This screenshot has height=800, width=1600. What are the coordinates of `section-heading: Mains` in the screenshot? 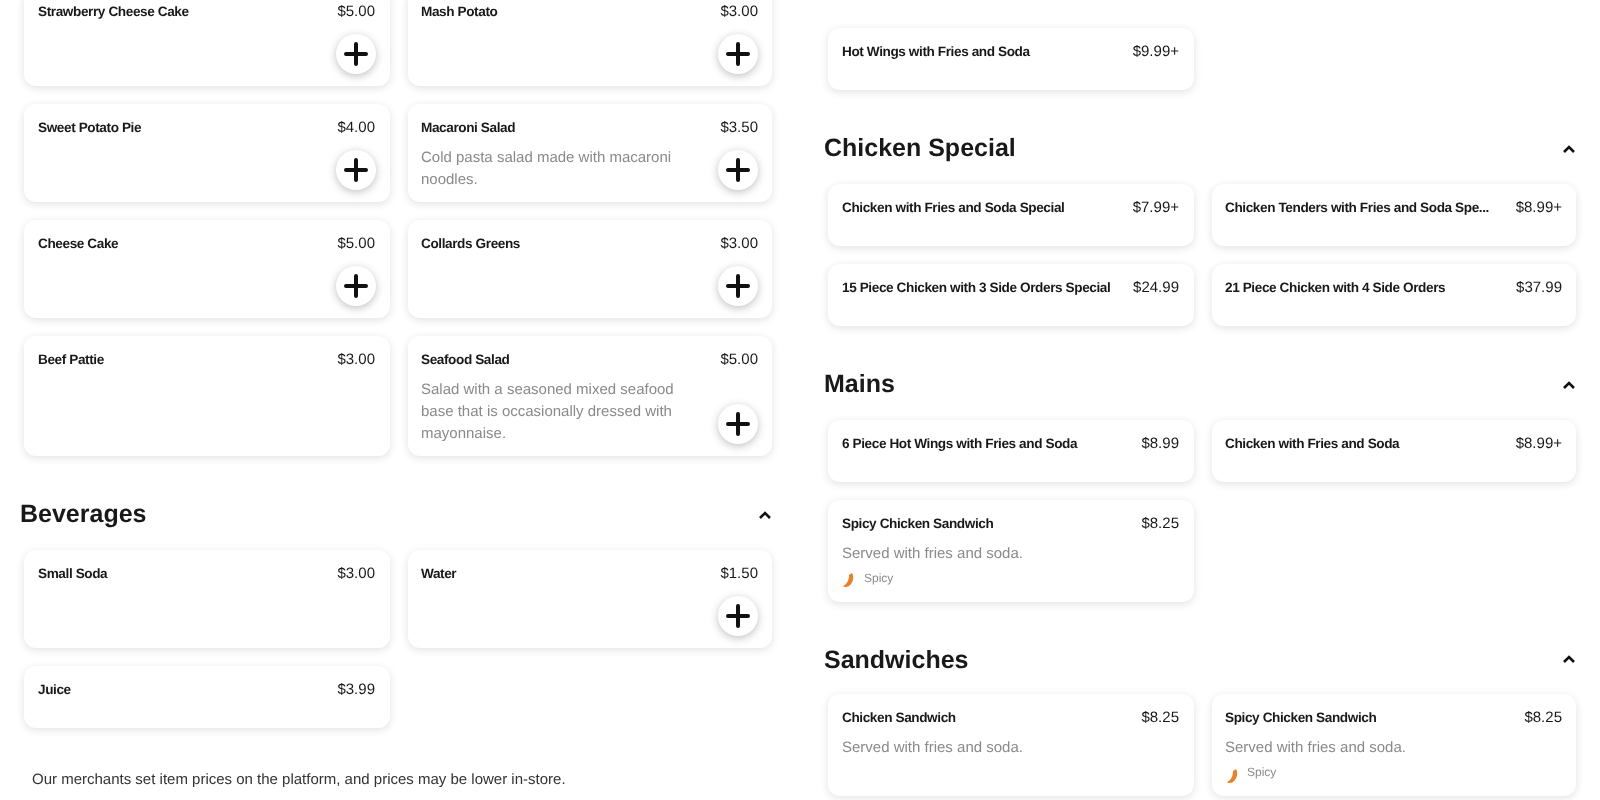 It's located at (859, 384).